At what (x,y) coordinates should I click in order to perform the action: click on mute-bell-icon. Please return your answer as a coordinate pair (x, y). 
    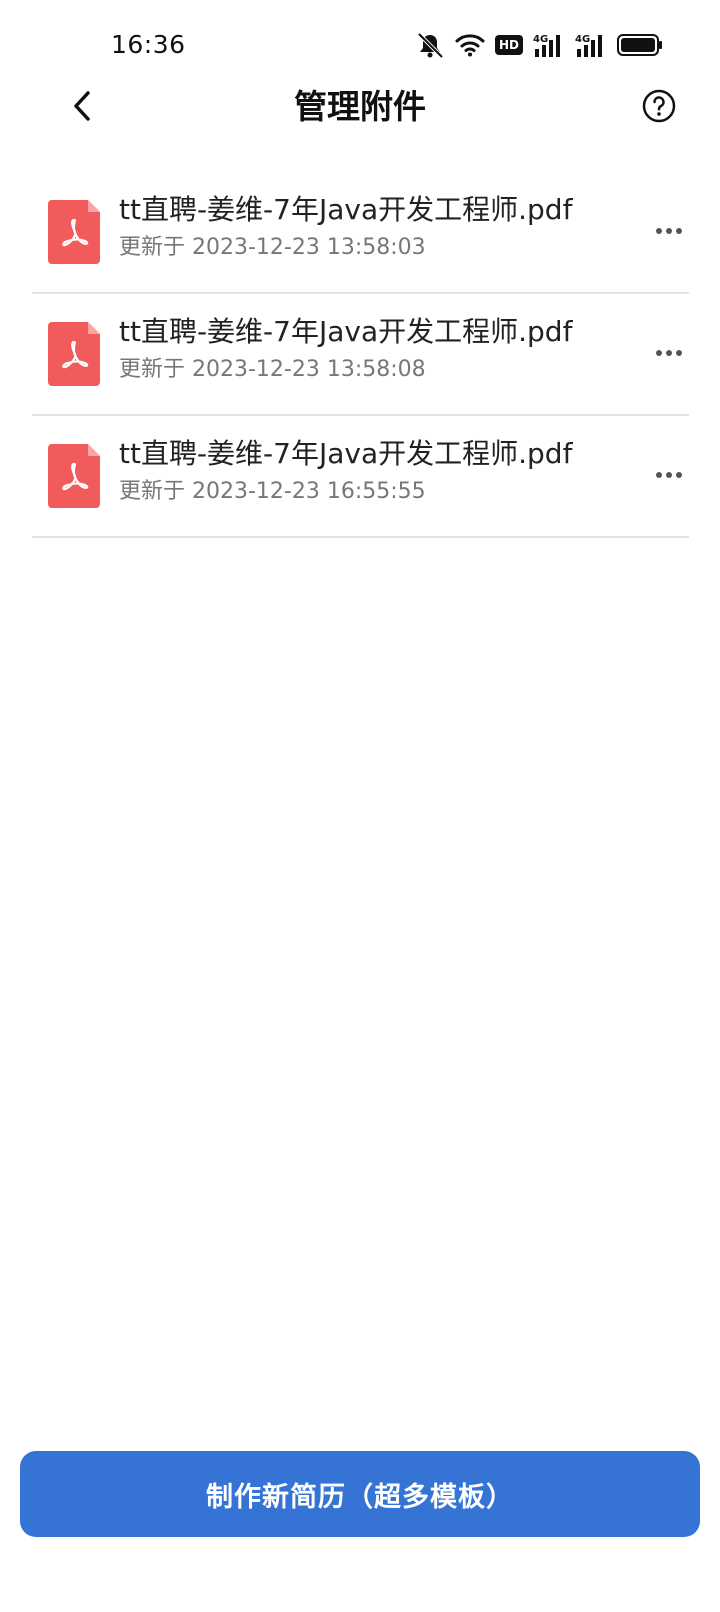
    Looking at the image, I should click on (430, 45).